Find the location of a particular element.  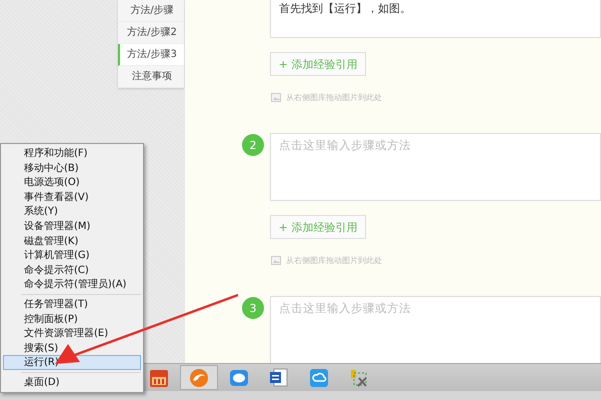

document-icon is located at coordinates (279, 378).